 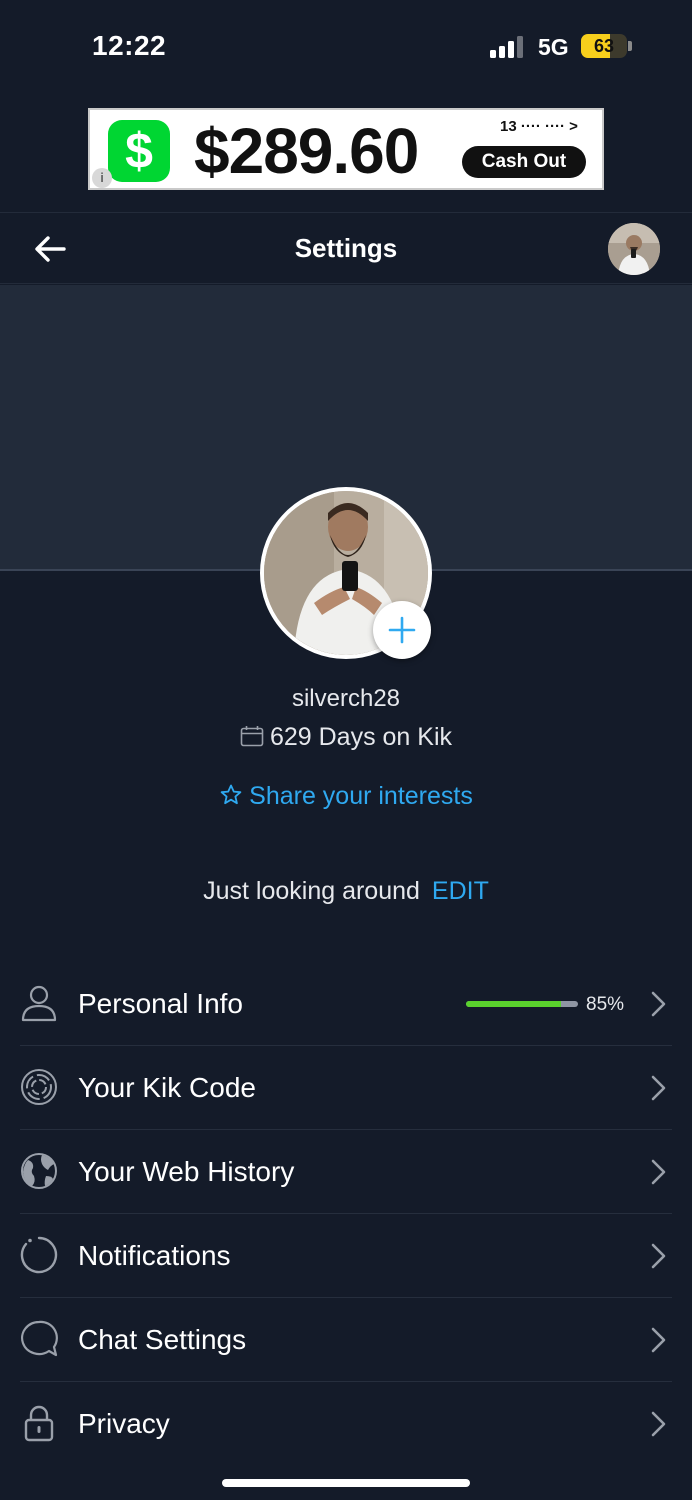 I want to click on status-bar: 12:22 5G 63, so click(x=346, y=48).